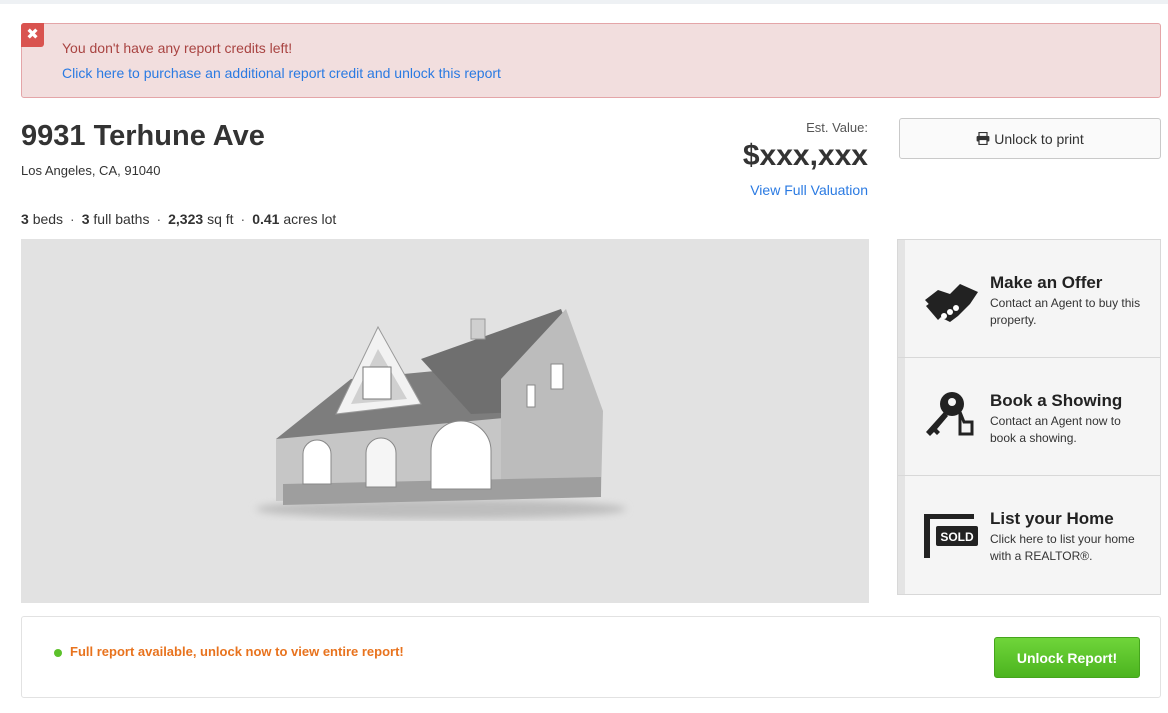 This screenshot has width=1168, height=713. I want to click on card-title: Book a Showing, so click(1056, 400).